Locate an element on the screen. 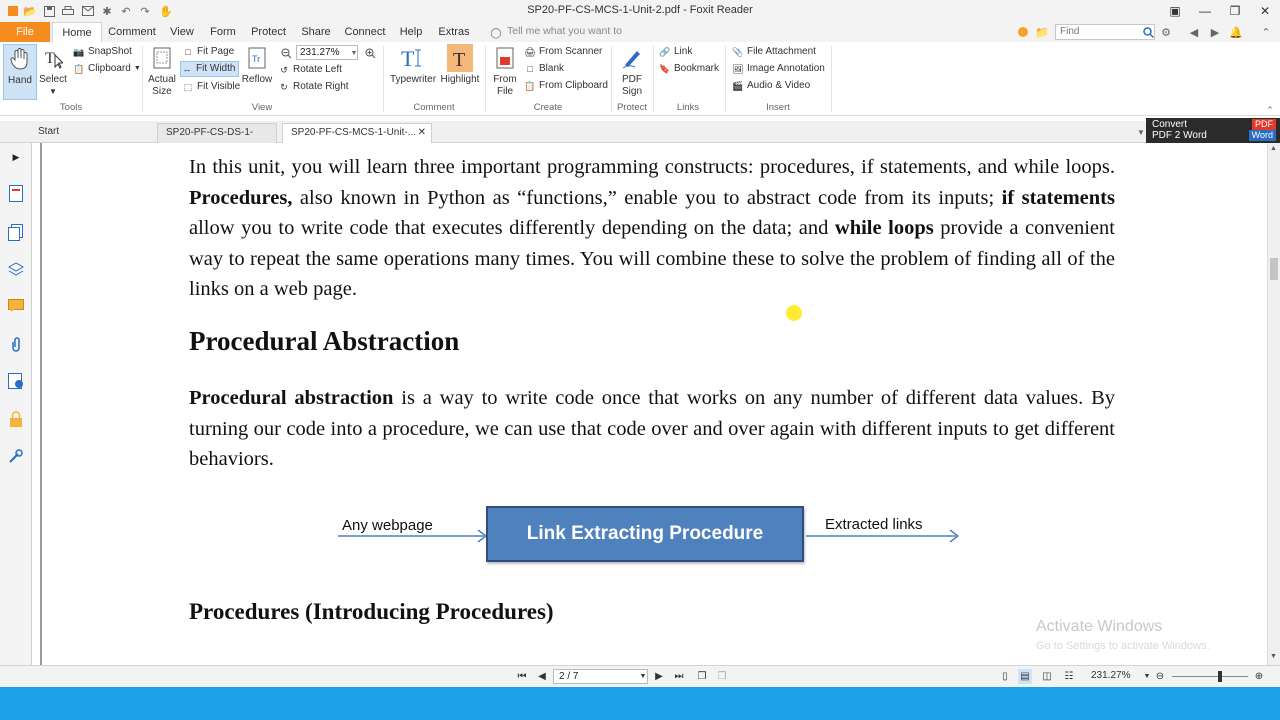  restore-ribbon-icon: ▣ is located at coordinates (1175, 11).